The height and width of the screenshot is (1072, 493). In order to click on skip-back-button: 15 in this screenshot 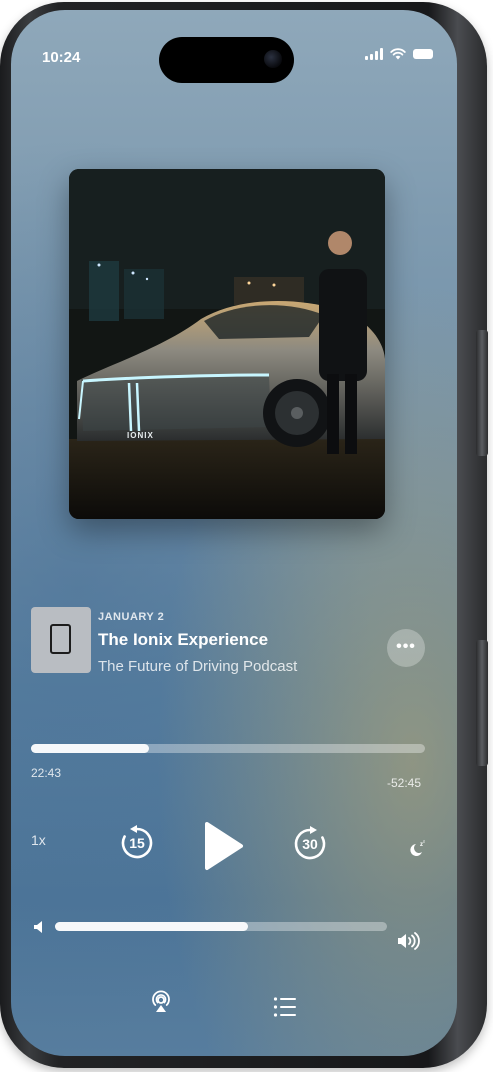, I will do `click(137, 843)`.